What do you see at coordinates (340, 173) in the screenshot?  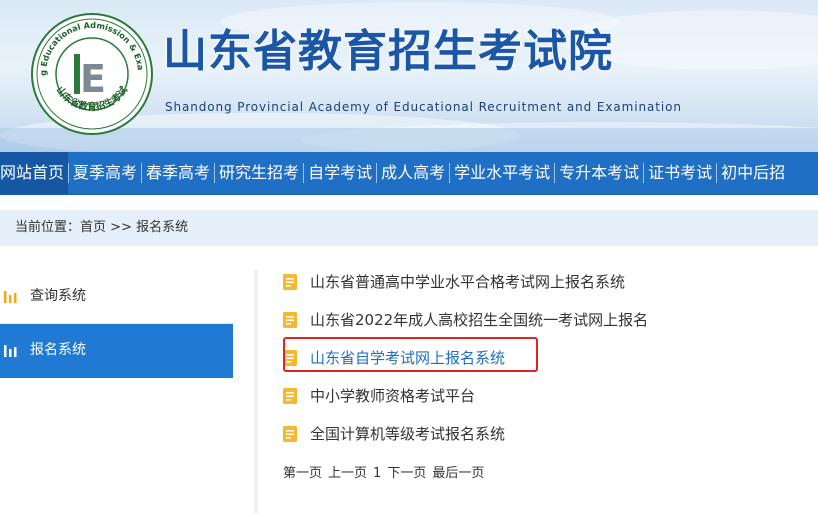 I see `nav-item-self-study-exam: 自学考试` at bounding box center [340, 173].